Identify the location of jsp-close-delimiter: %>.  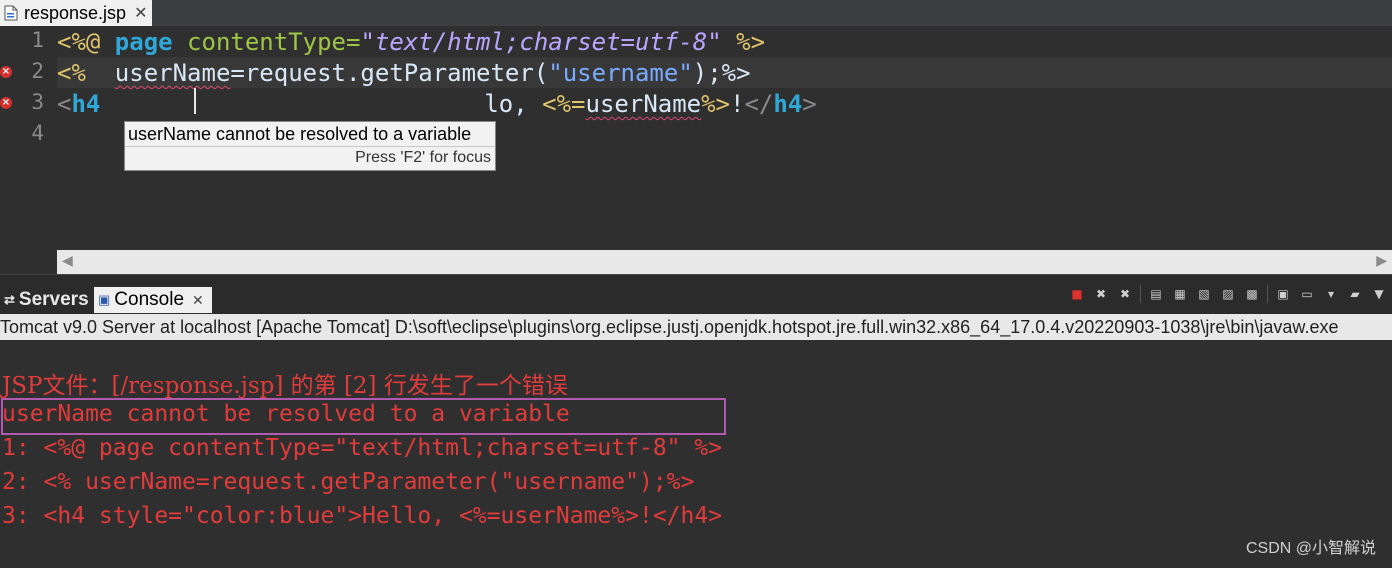
(743, 42).